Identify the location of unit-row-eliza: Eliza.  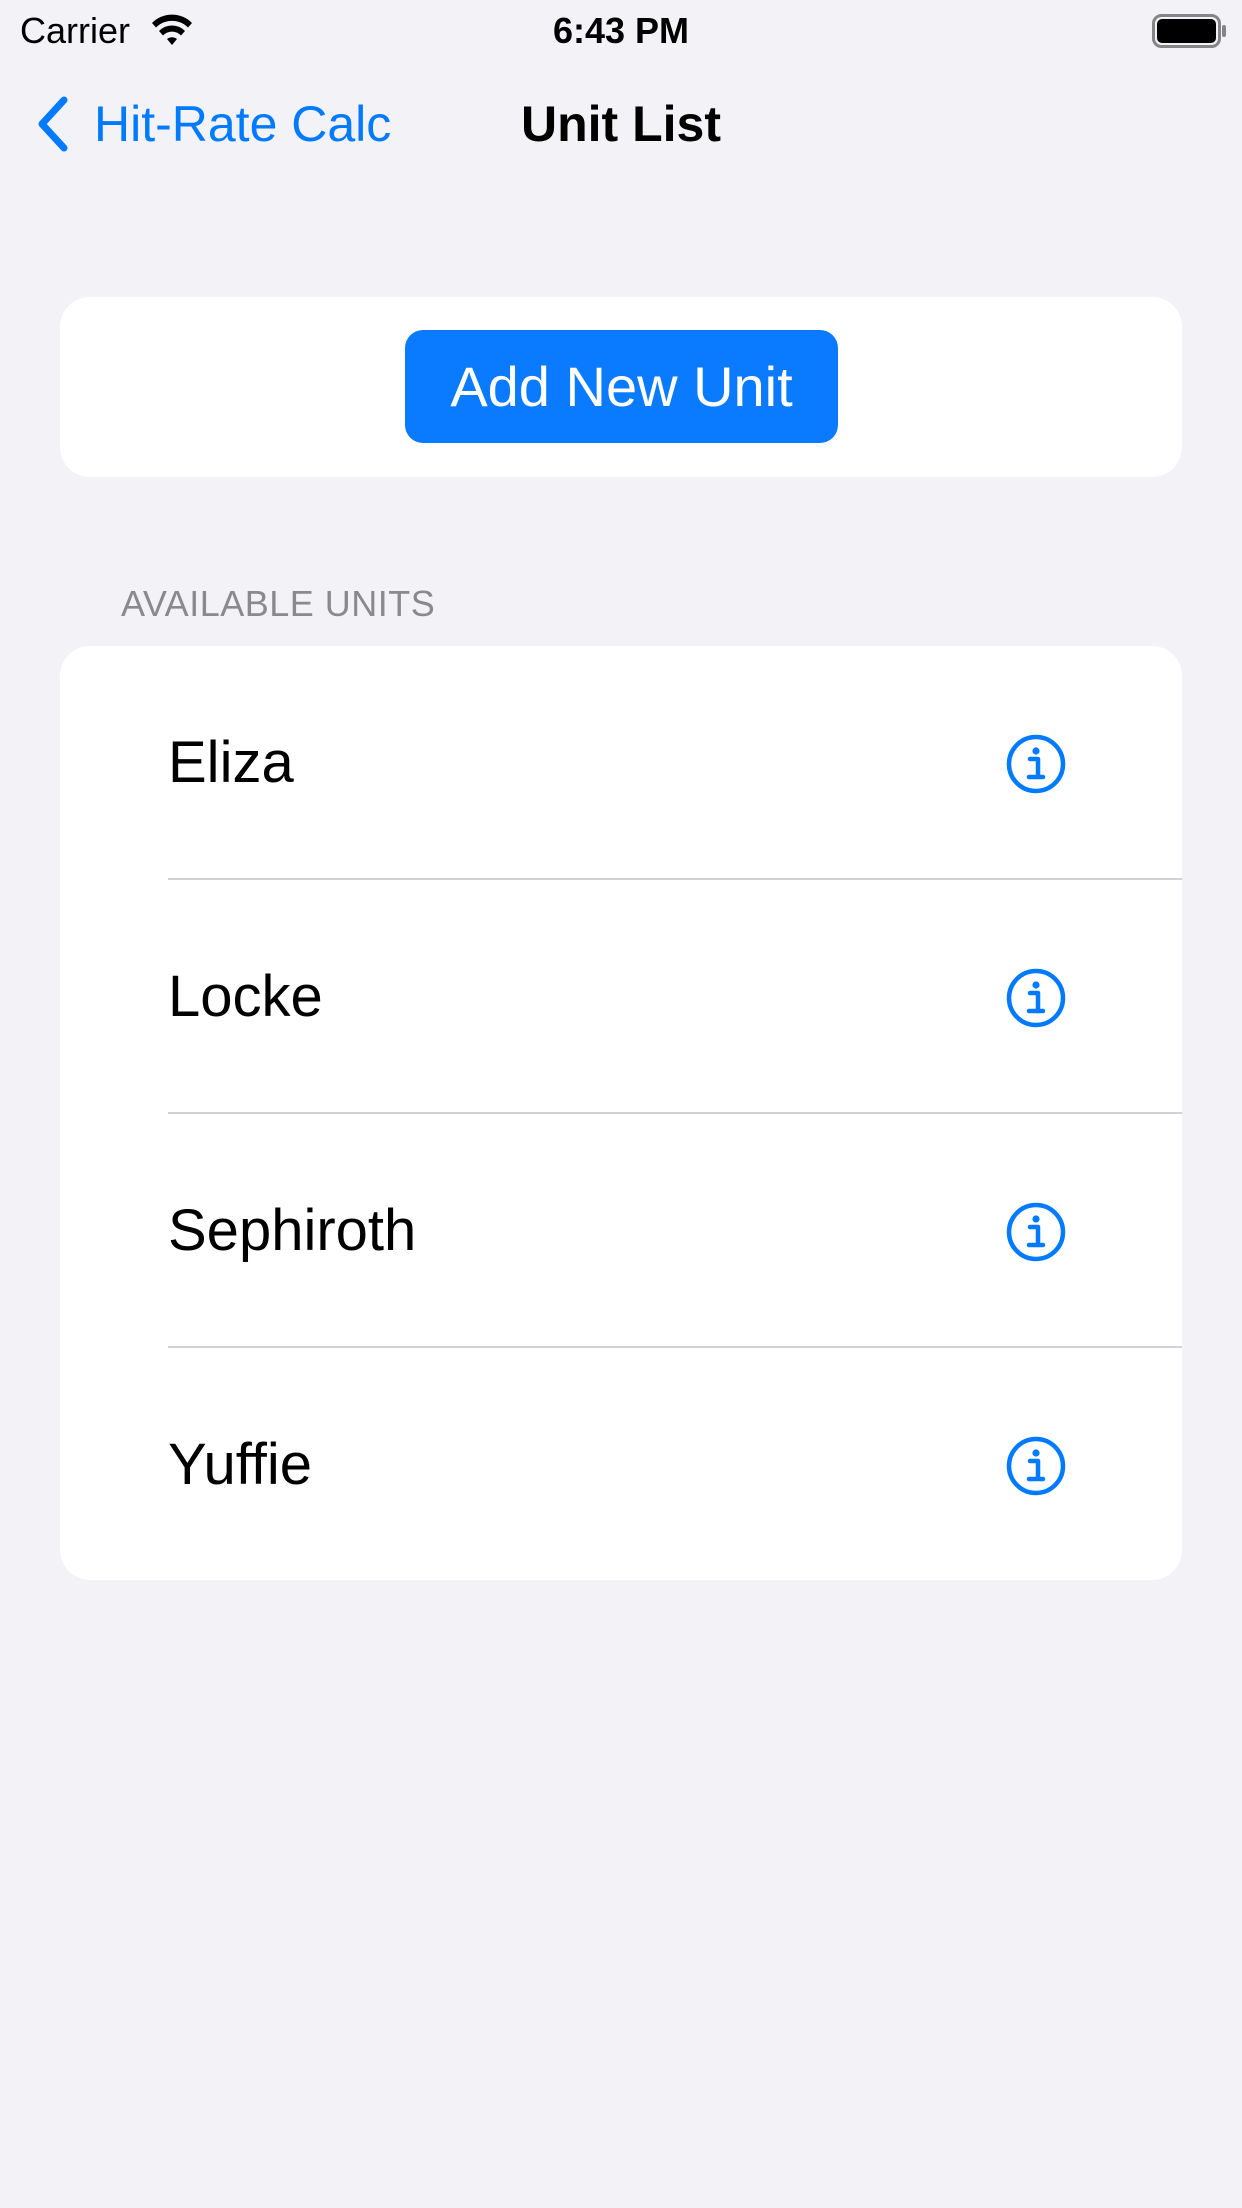
(621, 763).